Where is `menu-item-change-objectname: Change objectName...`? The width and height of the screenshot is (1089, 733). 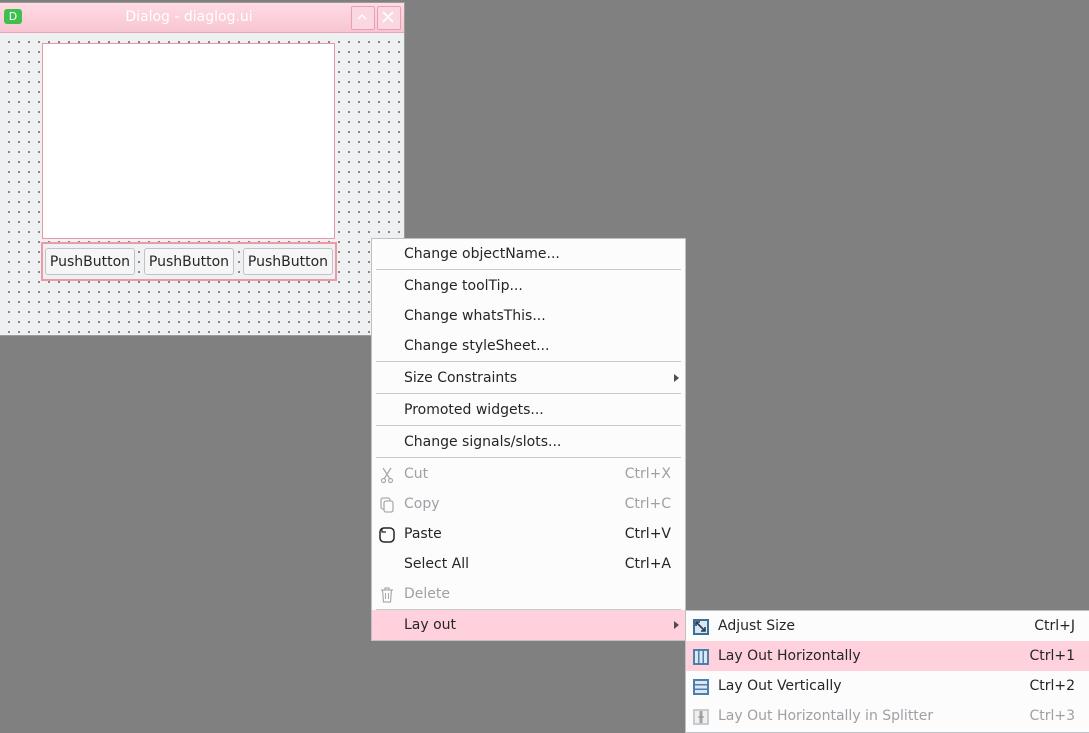
menu-item-change-objectname: Change objectName... is located at coordinates (528, 254).